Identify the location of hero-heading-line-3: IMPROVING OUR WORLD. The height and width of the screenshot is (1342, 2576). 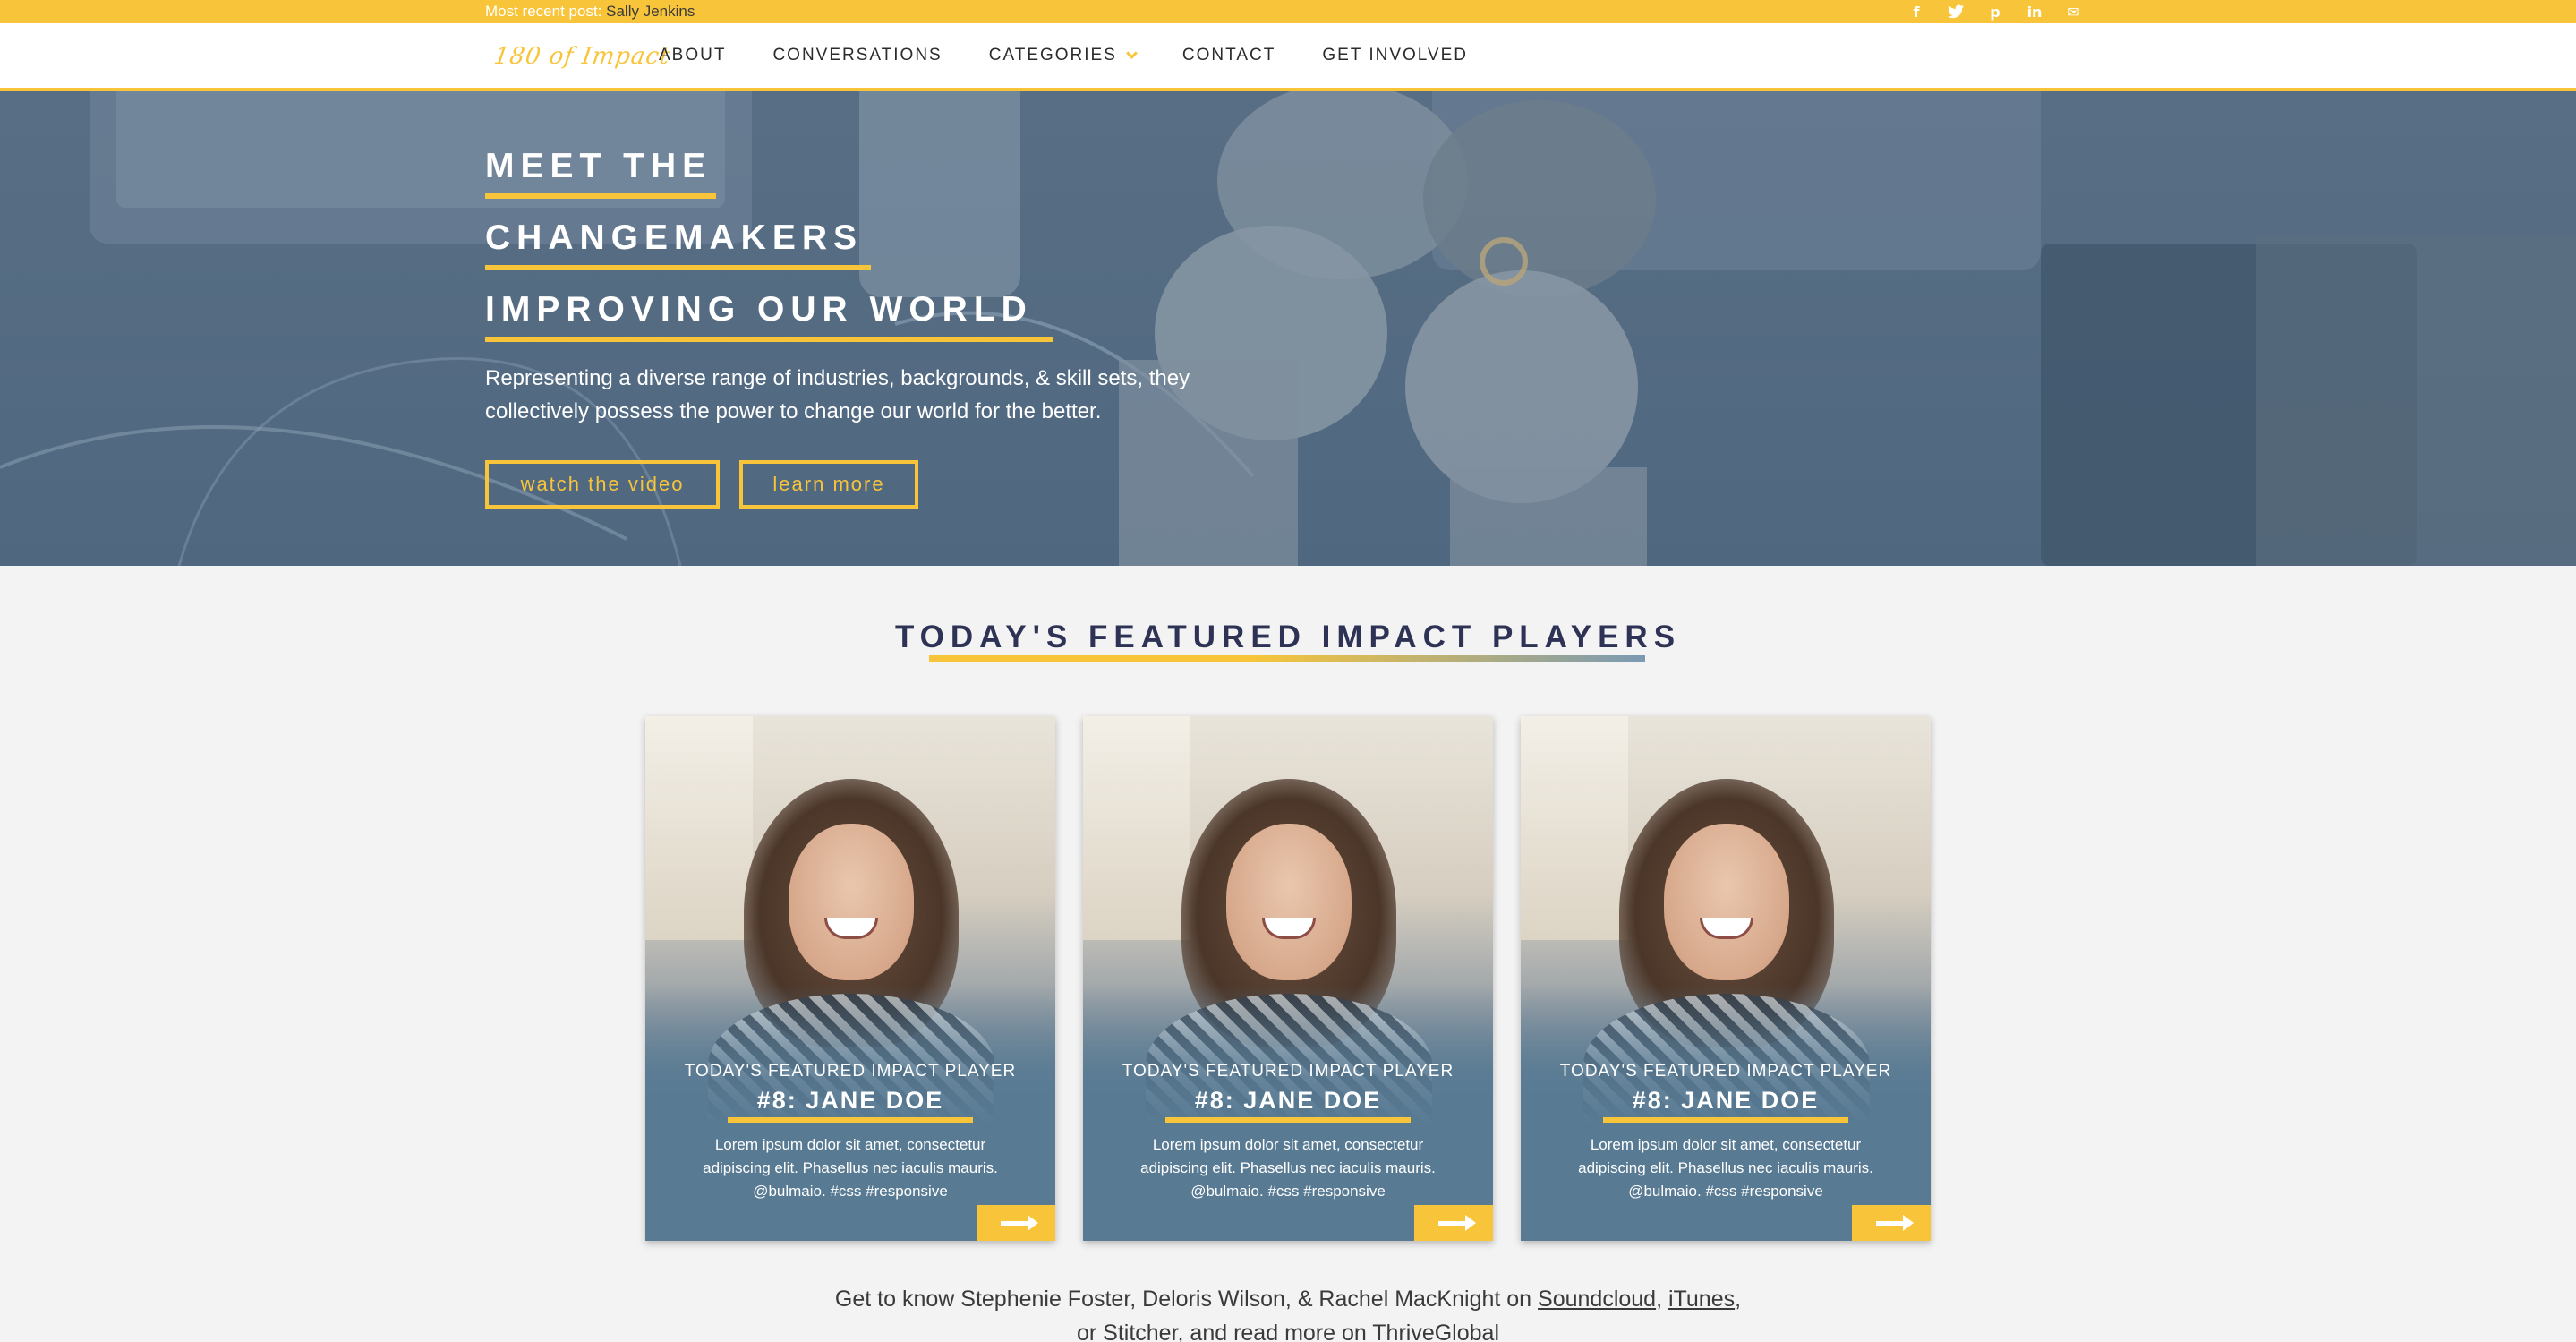
(769, 316).